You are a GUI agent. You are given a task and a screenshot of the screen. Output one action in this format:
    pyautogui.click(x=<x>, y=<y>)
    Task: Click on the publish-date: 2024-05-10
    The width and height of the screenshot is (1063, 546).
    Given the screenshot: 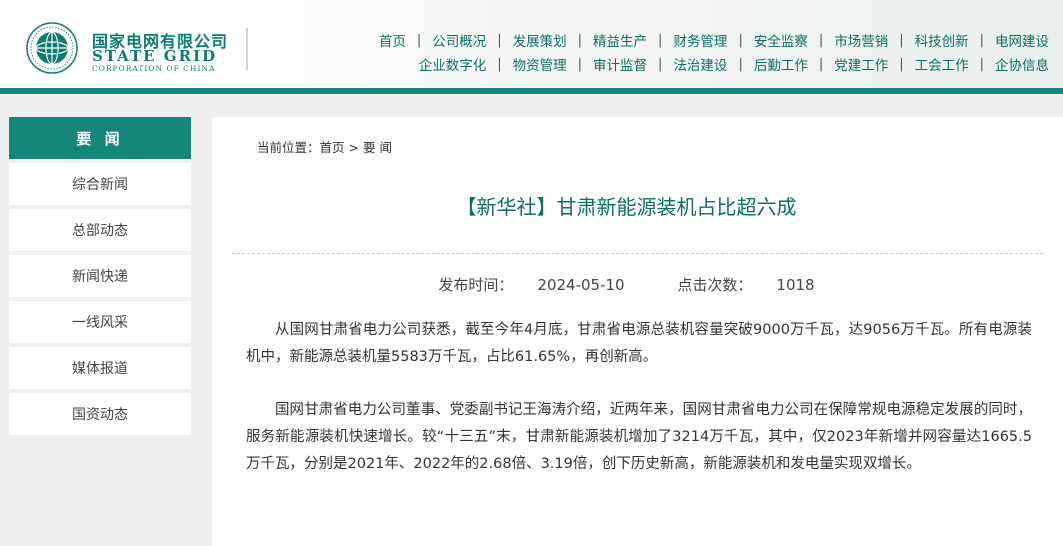 What is the action you would take?
    pyautogui.click(x=581, y=285)
    